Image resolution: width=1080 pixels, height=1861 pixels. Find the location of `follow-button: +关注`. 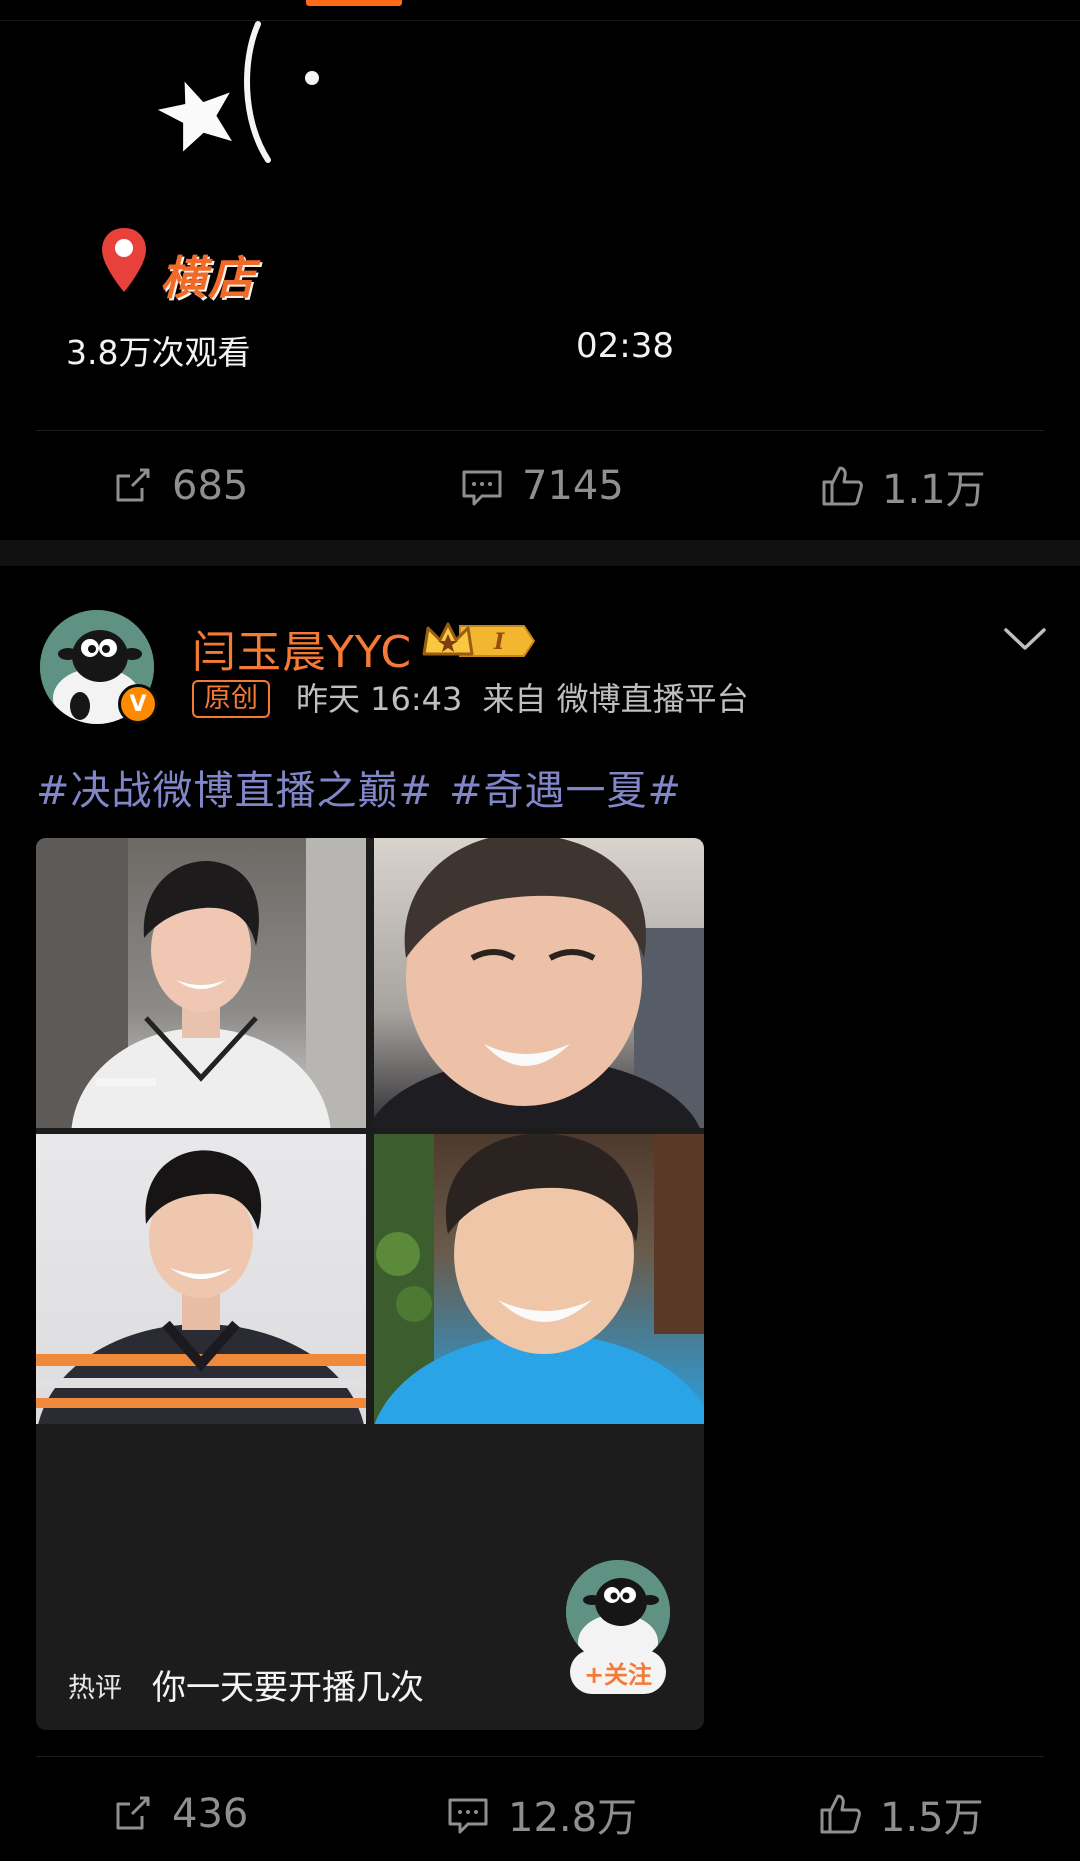

follow-button: +关注 is located at coordinates (618, 1672).